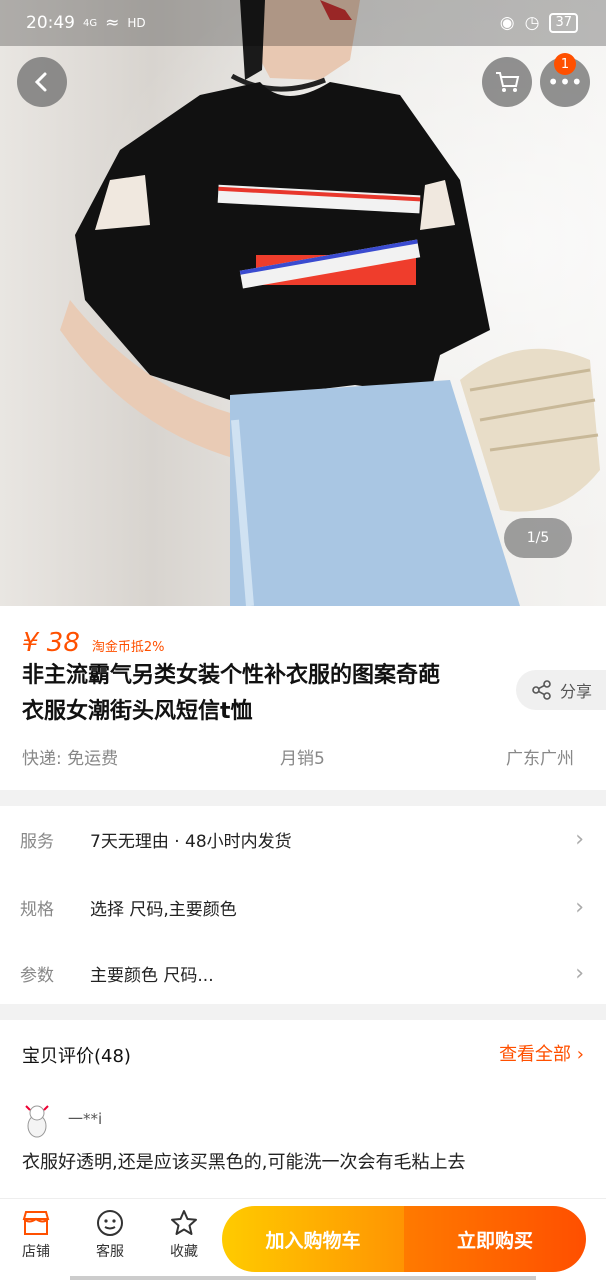 This screenshot has width=606, height=1281. I want to click on customer-service-button: 客服, so click(110, 1235).